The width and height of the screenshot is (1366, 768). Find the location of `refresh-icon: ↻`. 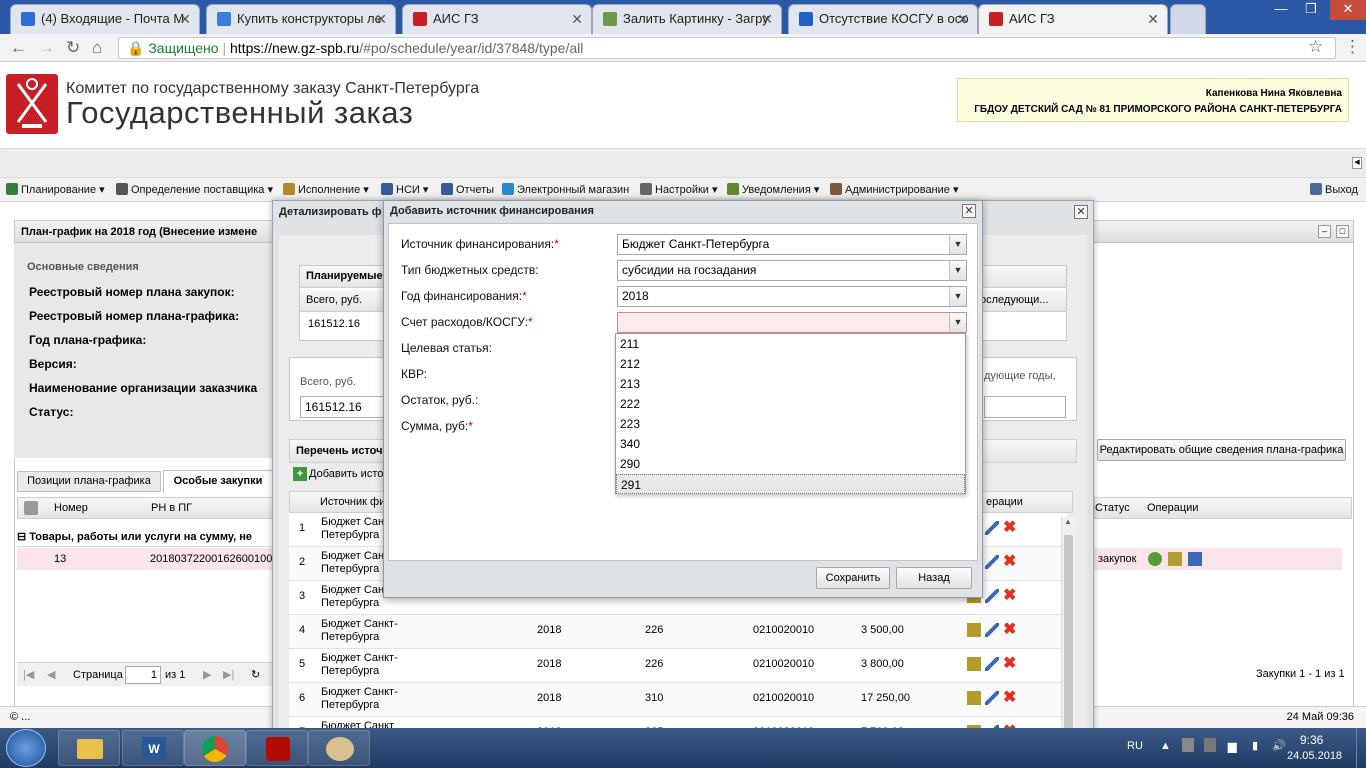

refresh-icon: ↻ is located at coordinates (255, 675).